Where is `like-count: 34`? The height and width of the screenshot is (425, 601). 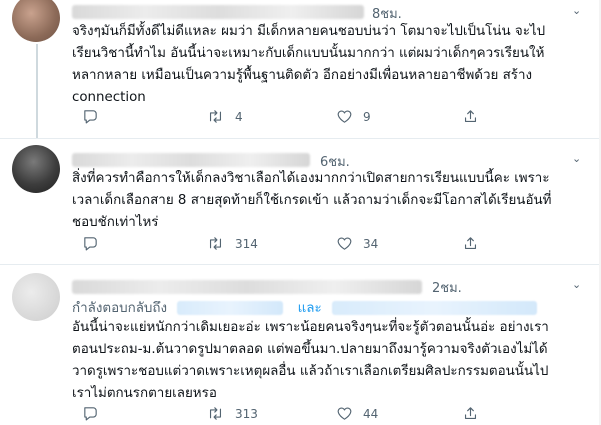 like-count: 34 is located at coordinates (371, 243).